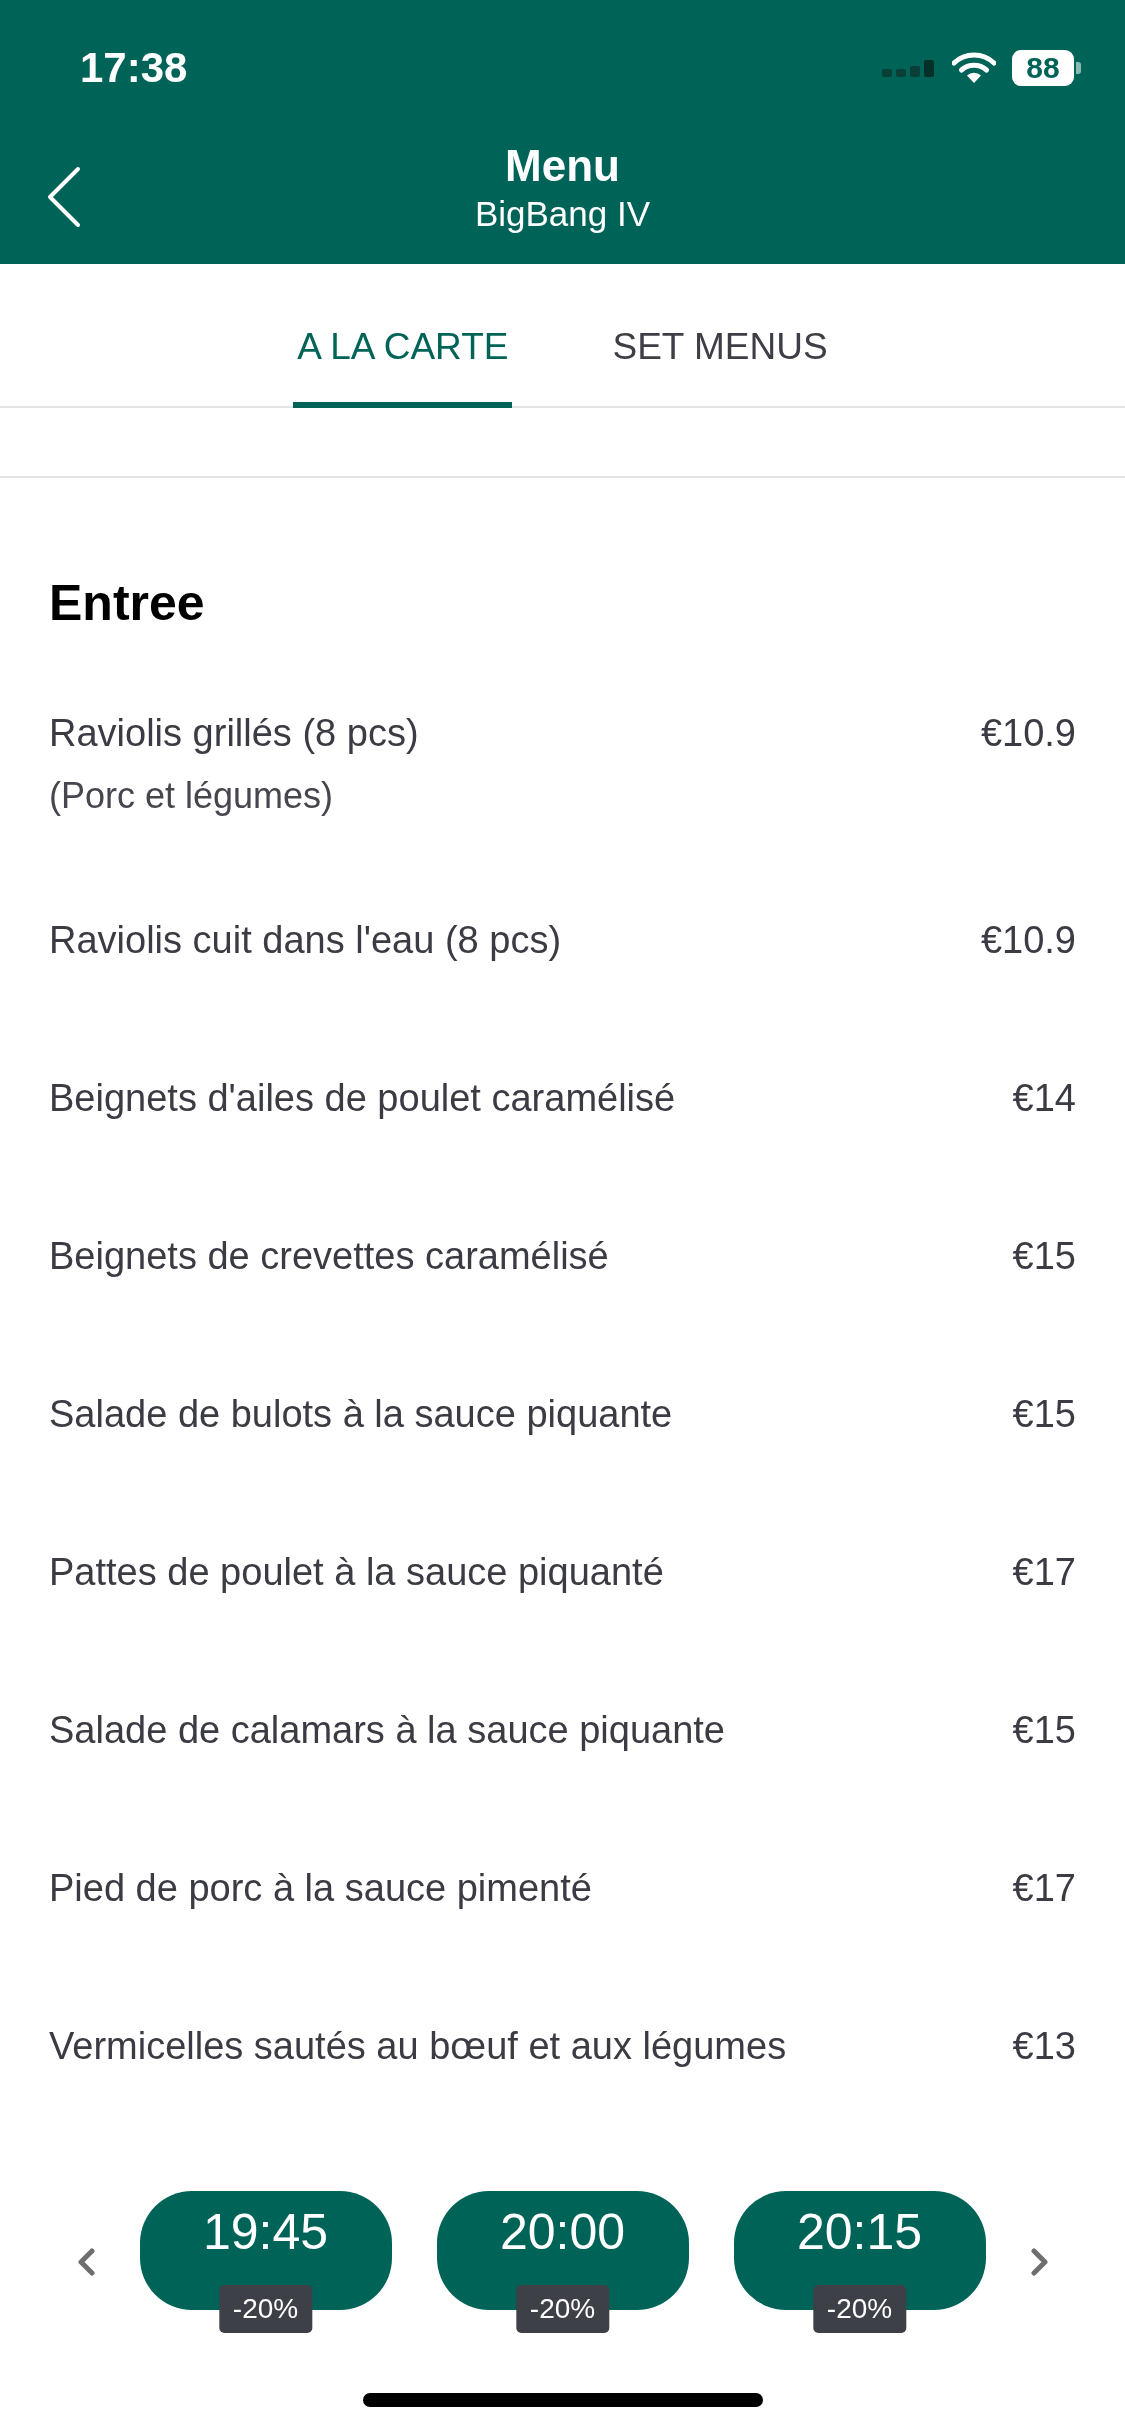  What do you see at coordinates (909, 68) in the screenshot?
I see `signal-icon` at bounding box center [909, 68].